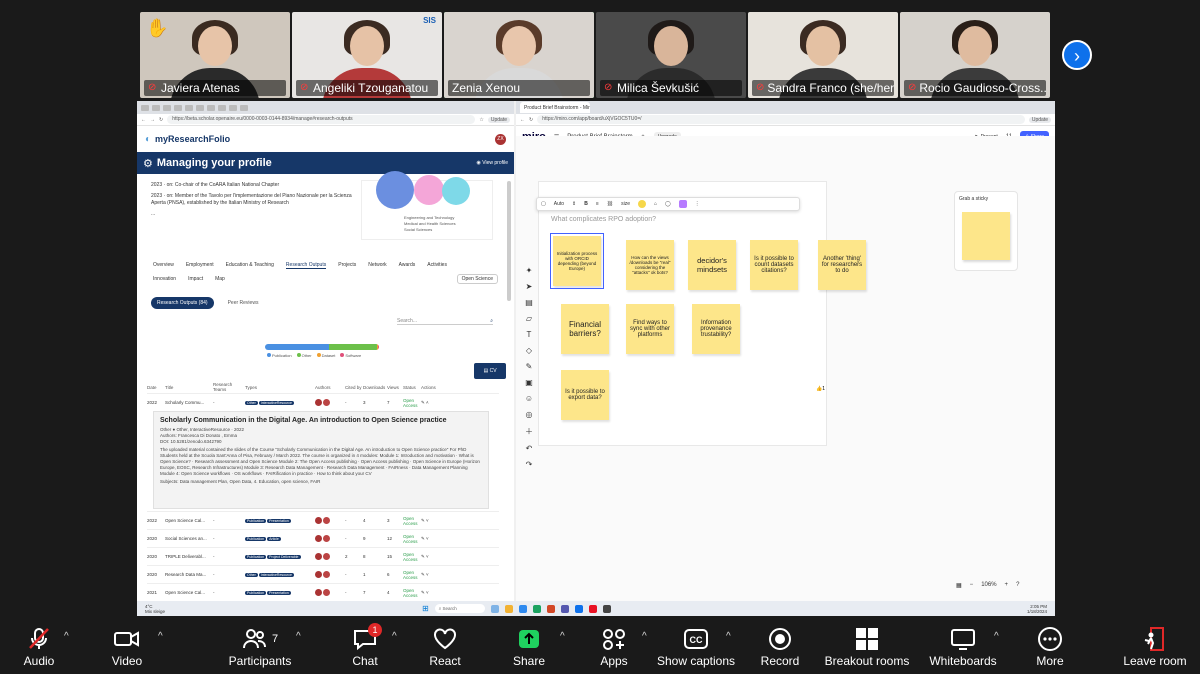 The width and height of the screenshot is (1200, 674). I want to click on video-options-caret-icon: ^, so click(160, 636).